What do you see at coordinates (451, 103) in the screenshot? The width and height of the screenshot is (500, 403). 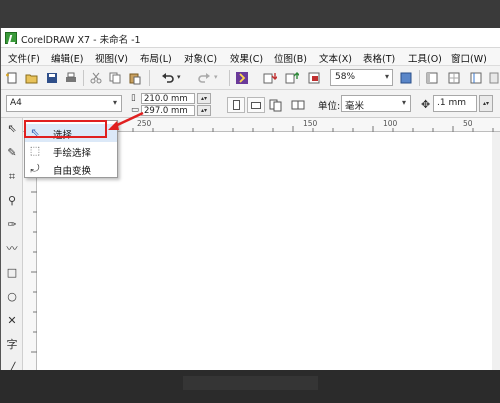 I see `nudge-distance-value: .1 mm` at bounding box center [451, 103].